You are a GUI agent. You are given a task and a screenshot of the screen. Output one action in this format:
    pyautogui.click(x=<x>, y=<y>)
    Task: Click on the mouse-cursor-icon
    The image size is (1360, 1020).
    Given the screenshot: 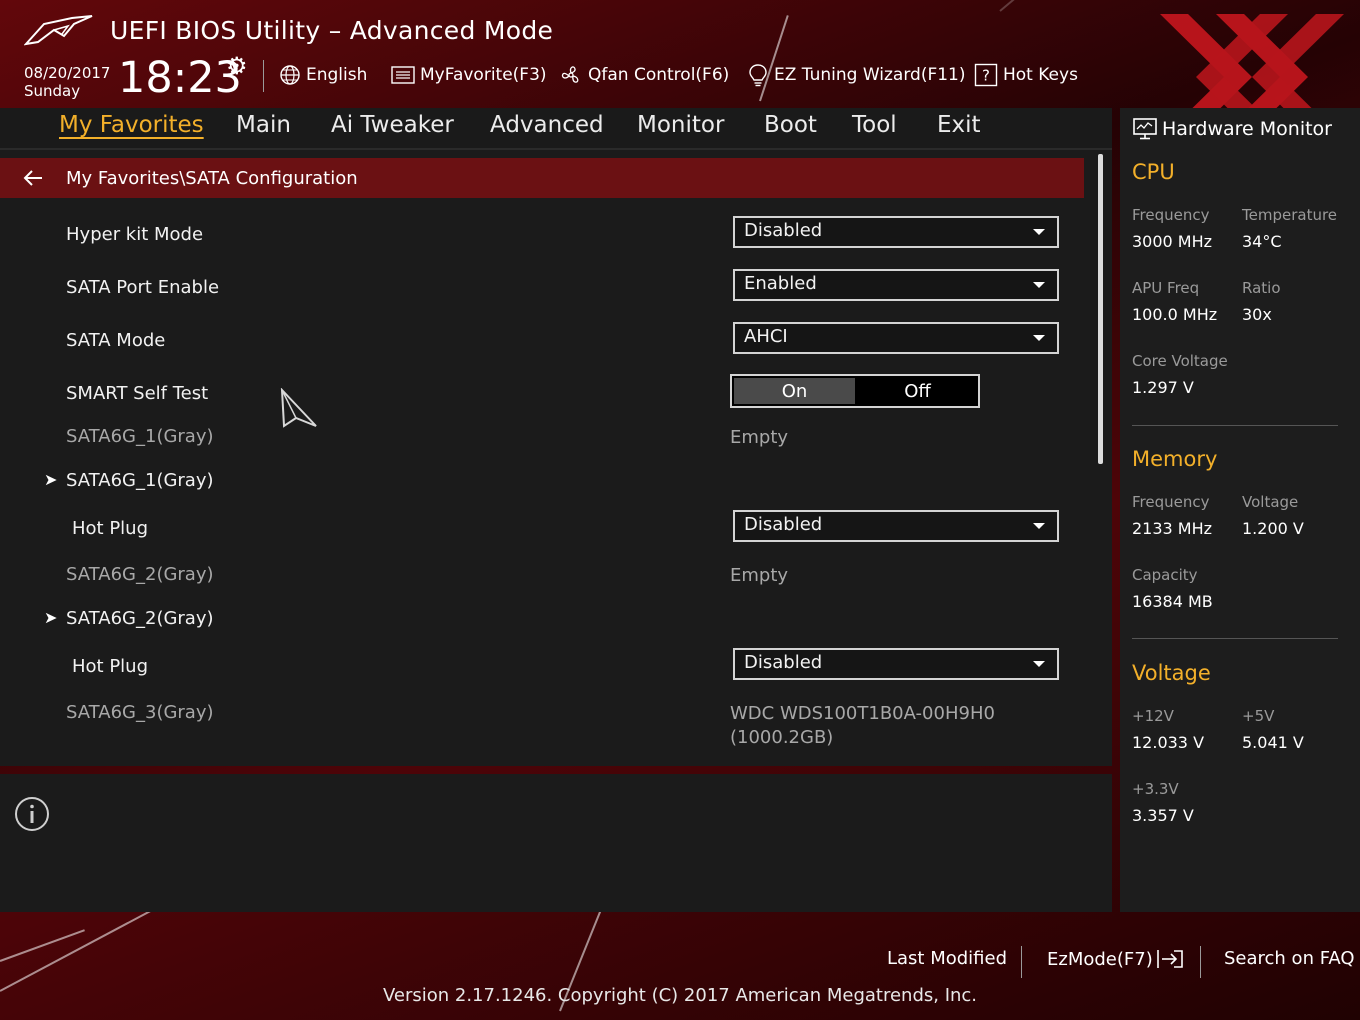 What is the action you would take?
    pyautogui.click(x=298, y=408)
    